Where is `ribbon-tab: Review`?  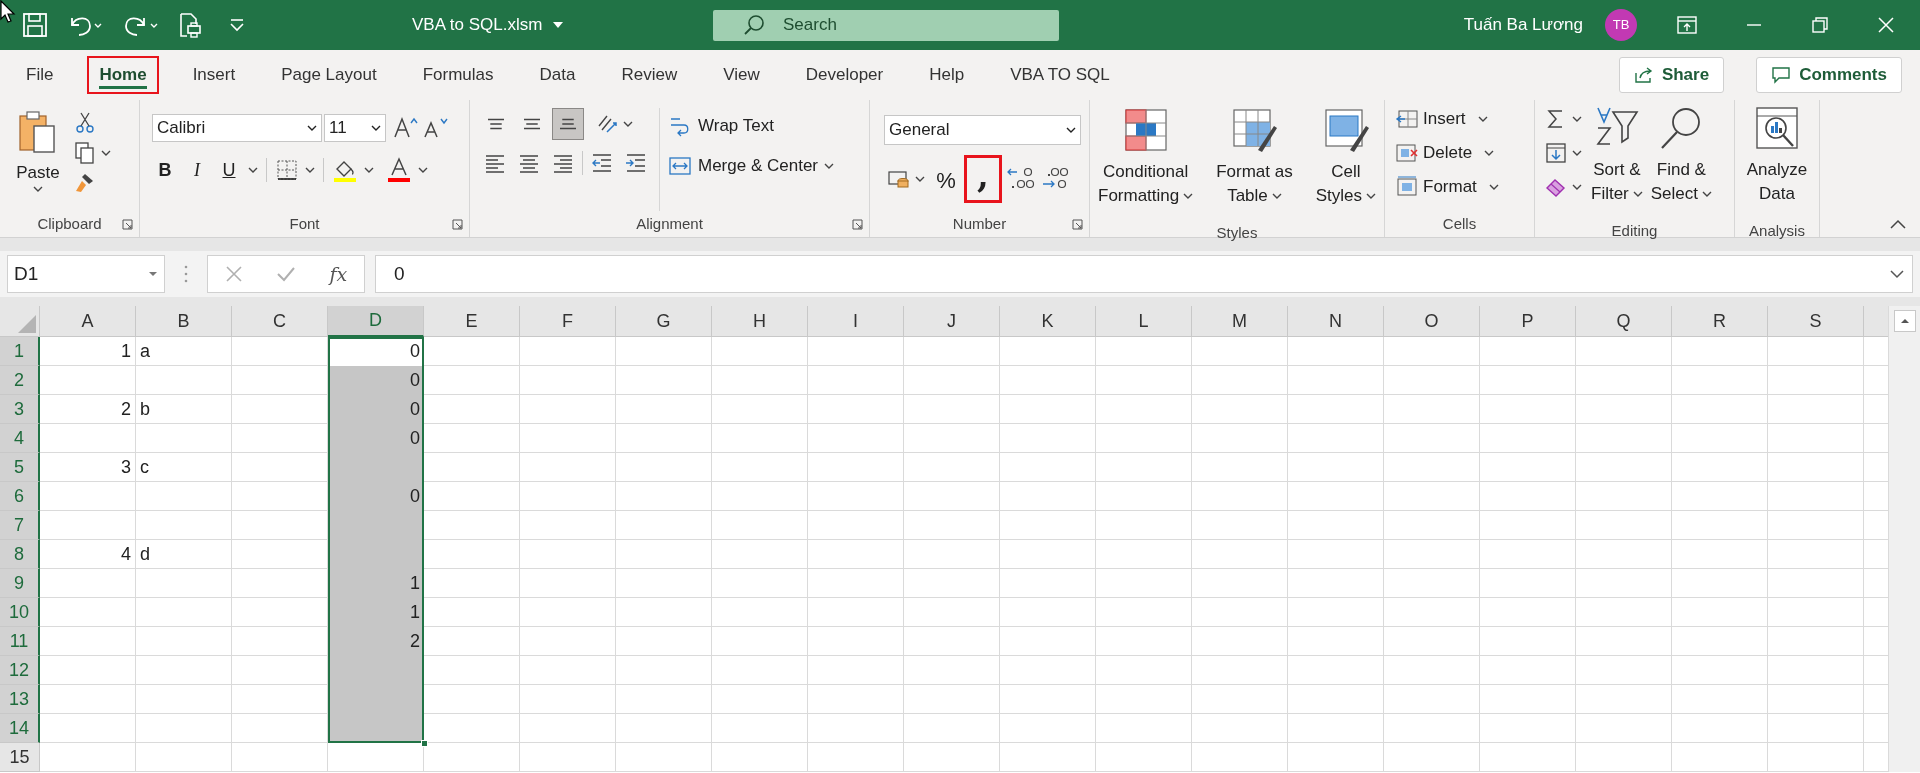
ribbon-tab: Review is located at coordinates (649, 75).